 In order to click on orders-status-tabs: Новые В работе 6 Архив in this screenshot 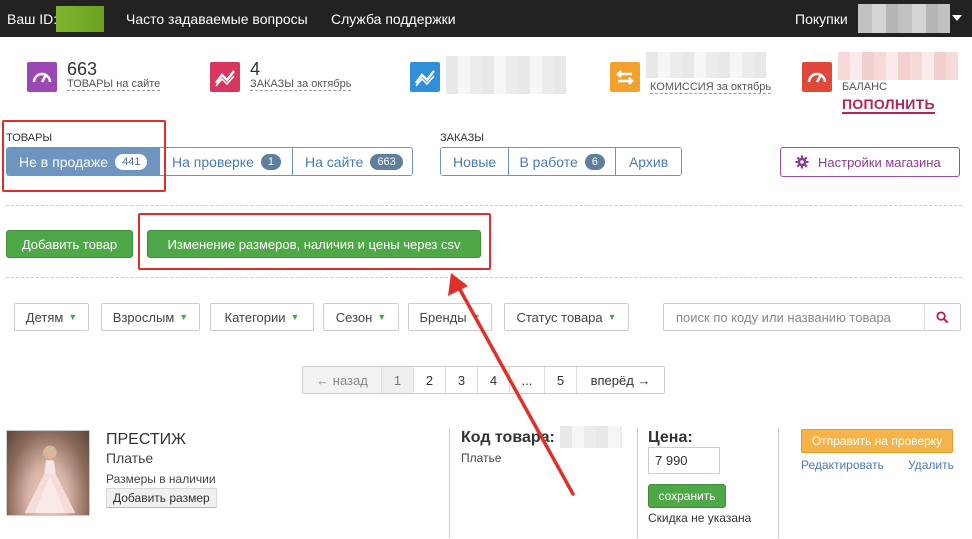, I will do `click(561, 161)`.